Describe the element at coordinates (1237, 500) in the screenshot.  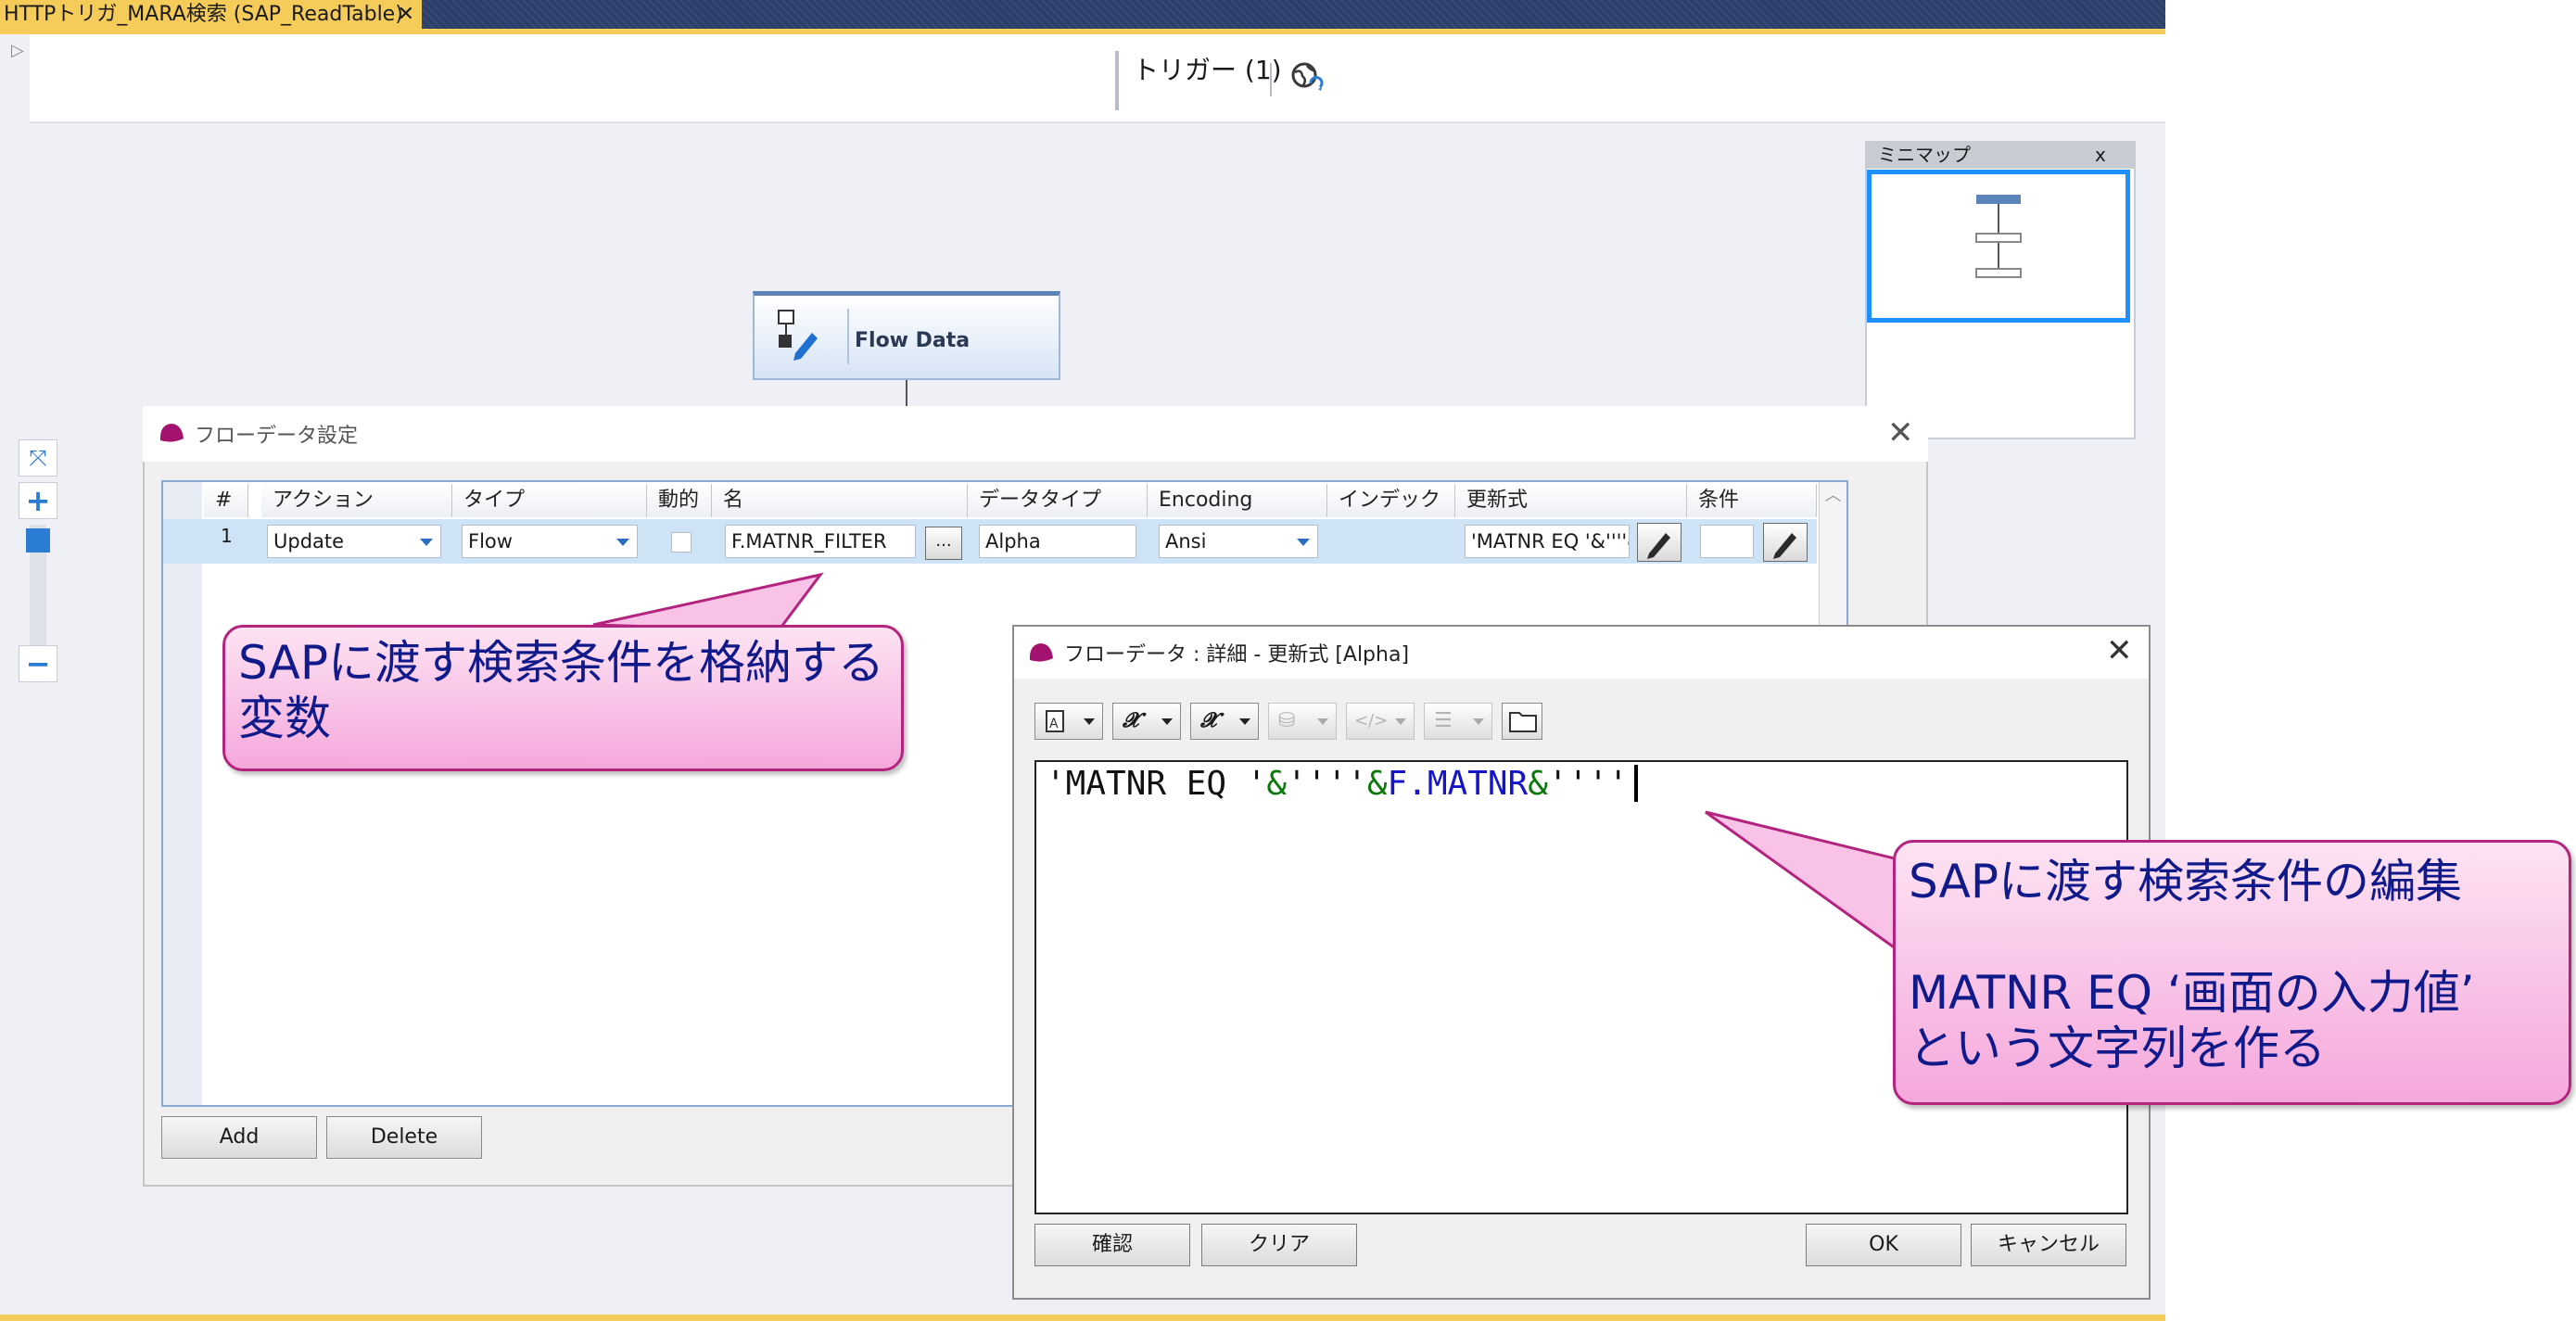
I see `column-header-encoding: Encoding` at that location.